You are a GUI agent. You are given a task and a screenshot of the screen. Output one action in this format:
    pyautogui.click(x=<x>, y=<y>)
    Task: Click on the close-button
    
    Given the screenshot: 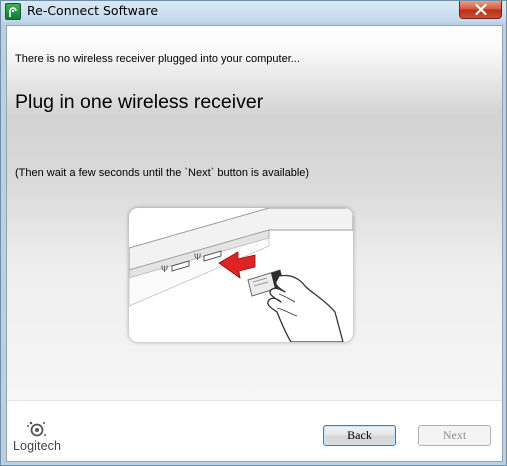 What is the action you would take?
    pyautogui.click(x=480, y=10)
    